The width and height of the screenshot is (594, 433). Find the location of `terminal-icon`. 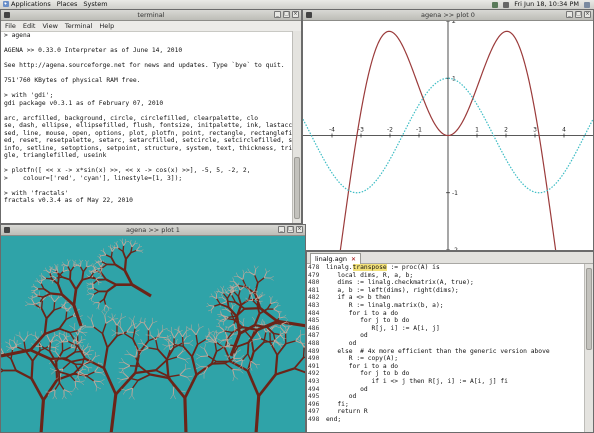

terminal-icon is located at coordinates (7, 15).